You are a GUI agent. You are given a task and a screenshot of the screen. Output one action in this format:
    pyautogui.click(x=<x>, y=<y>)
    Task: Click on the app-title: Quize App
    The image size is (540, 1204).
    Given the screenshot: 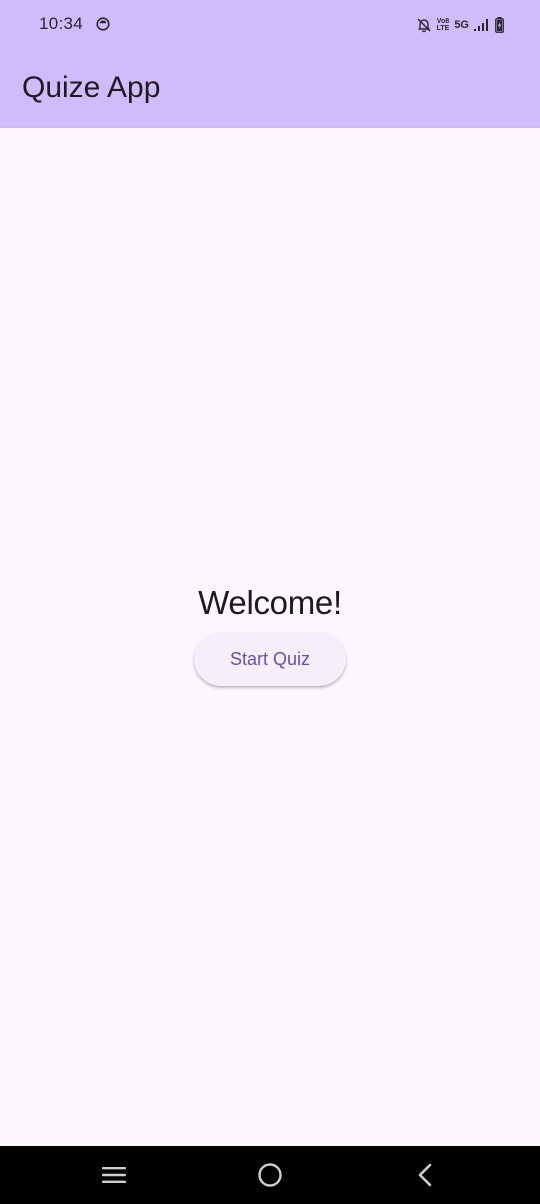 What is the action you would take?
    pyautogui.click(x=91, y=87)
    